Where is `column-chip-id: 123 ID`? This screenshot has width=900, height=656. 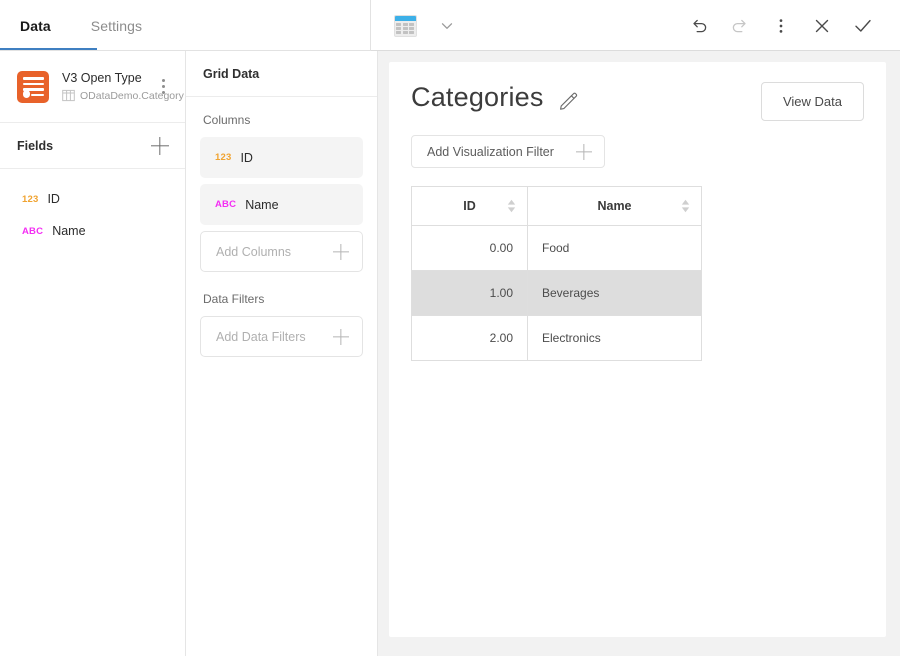 column-chip-id: 123 ID is located at coordinates (281, 157).